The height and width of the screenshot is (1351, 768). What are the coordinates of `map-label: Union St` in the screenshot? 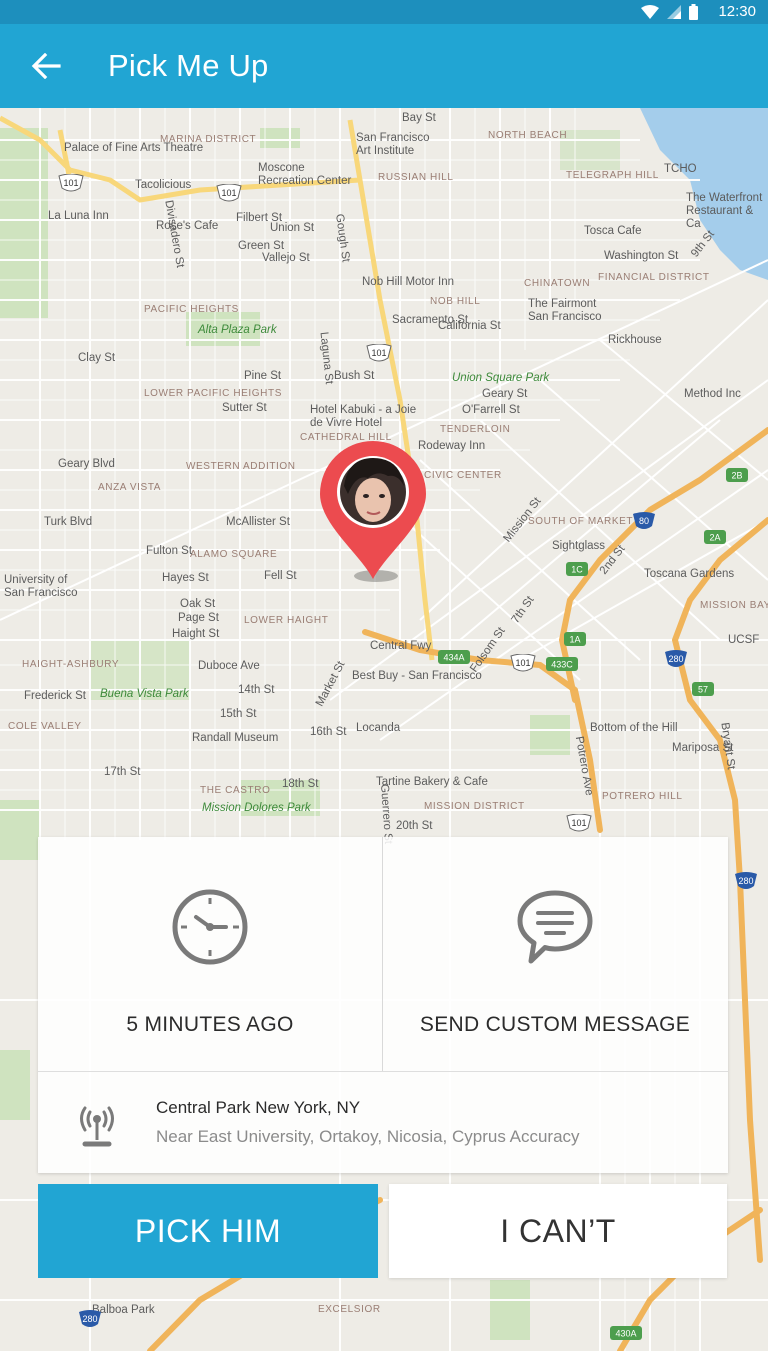 It's located at (292, 228).